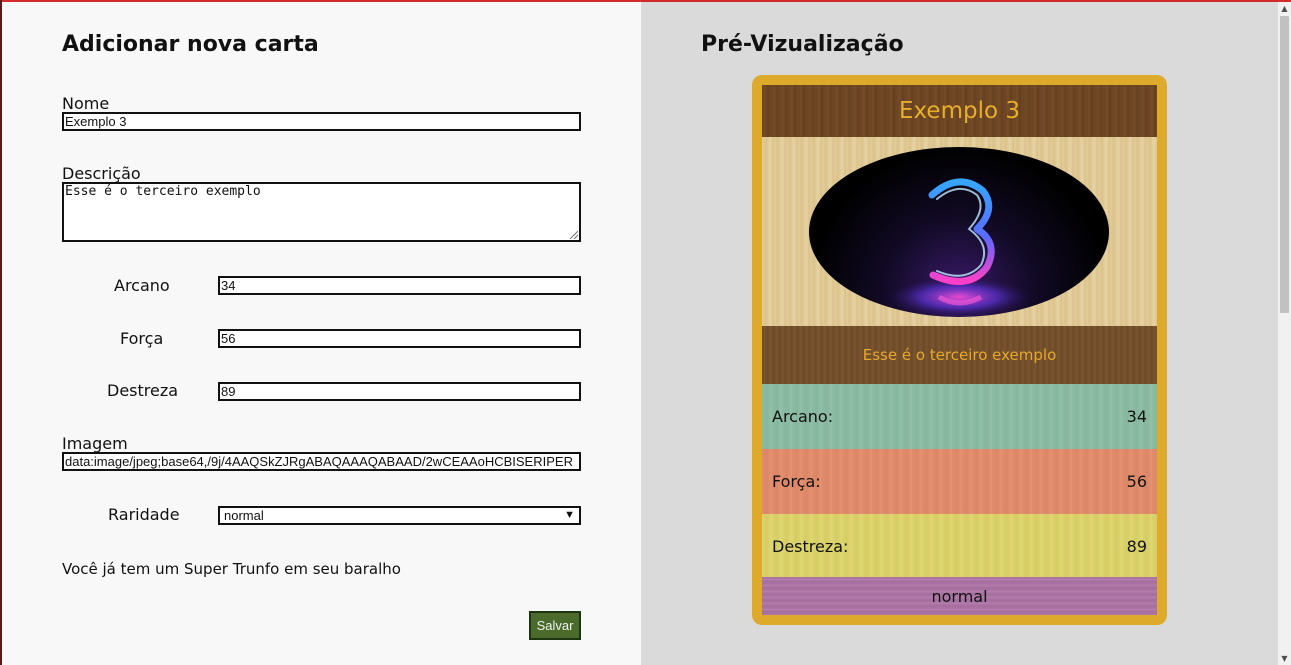  I want to click on stat-label: Força:, so click(796, 481).